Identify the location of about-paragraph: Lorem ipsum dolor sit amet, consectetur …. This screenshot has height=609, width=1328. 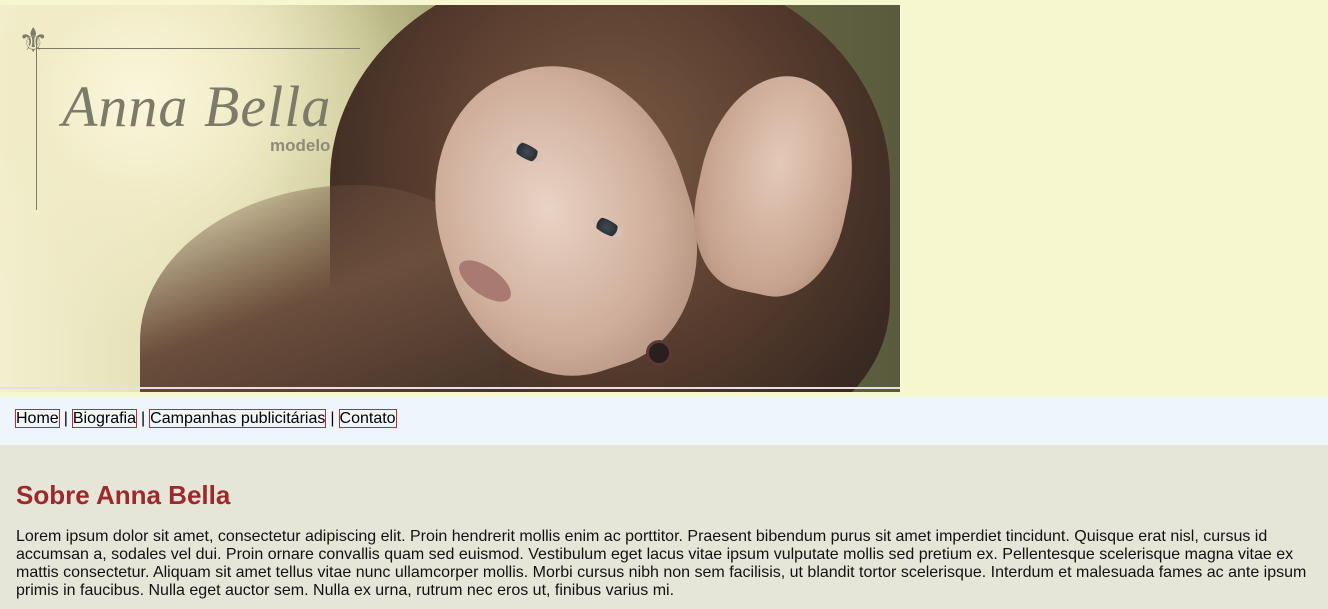
(661, 563).